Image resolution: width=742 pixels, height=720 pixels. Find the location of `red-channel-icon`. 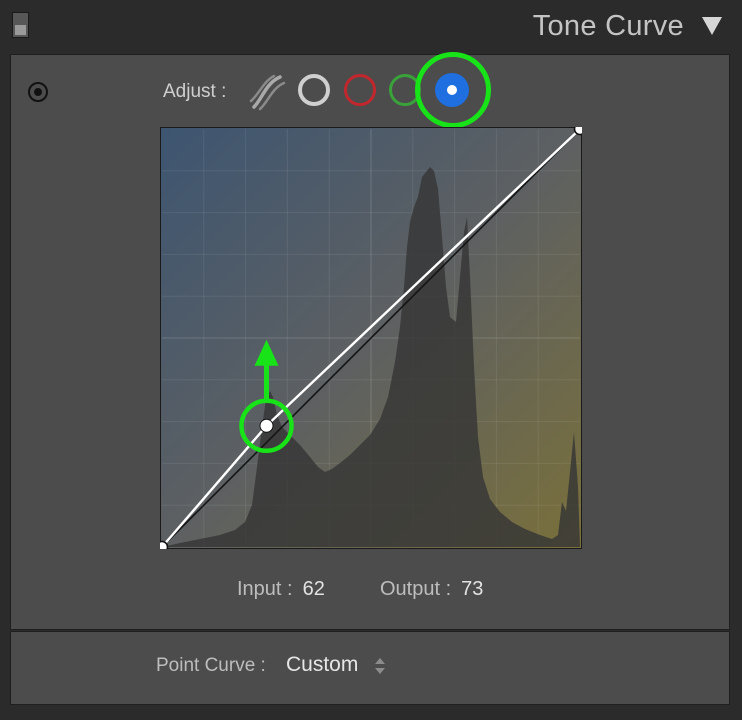

red-channel-icon is located at coordinates (360, 90).